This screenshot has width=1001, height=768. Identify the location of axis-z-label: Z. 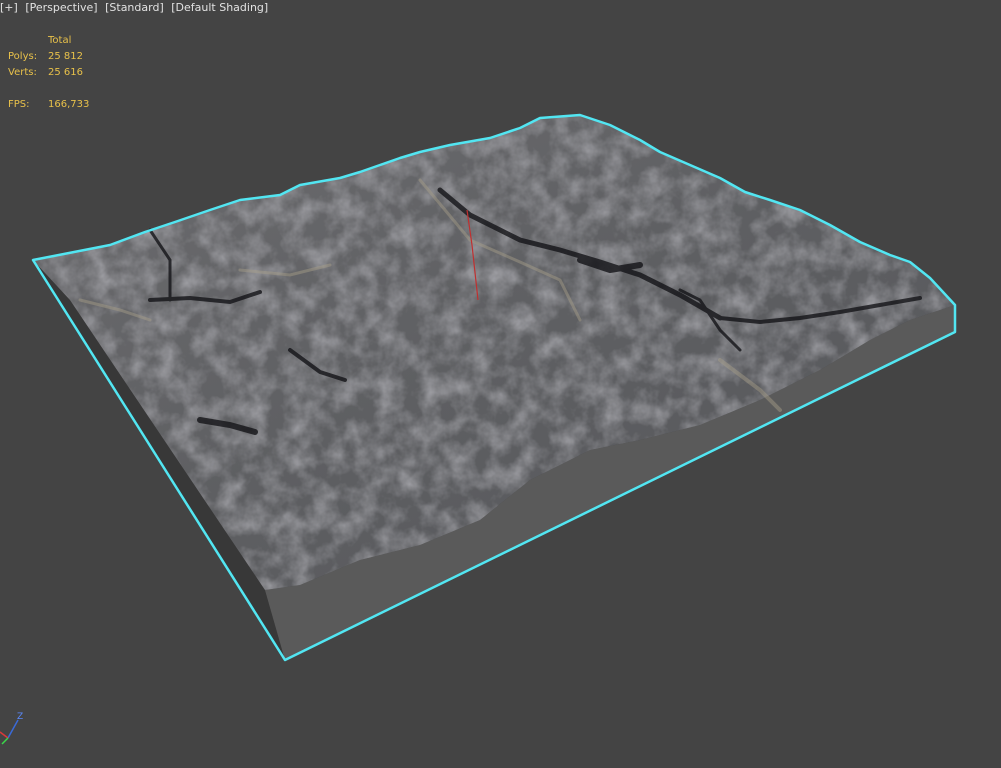
(20, 717).